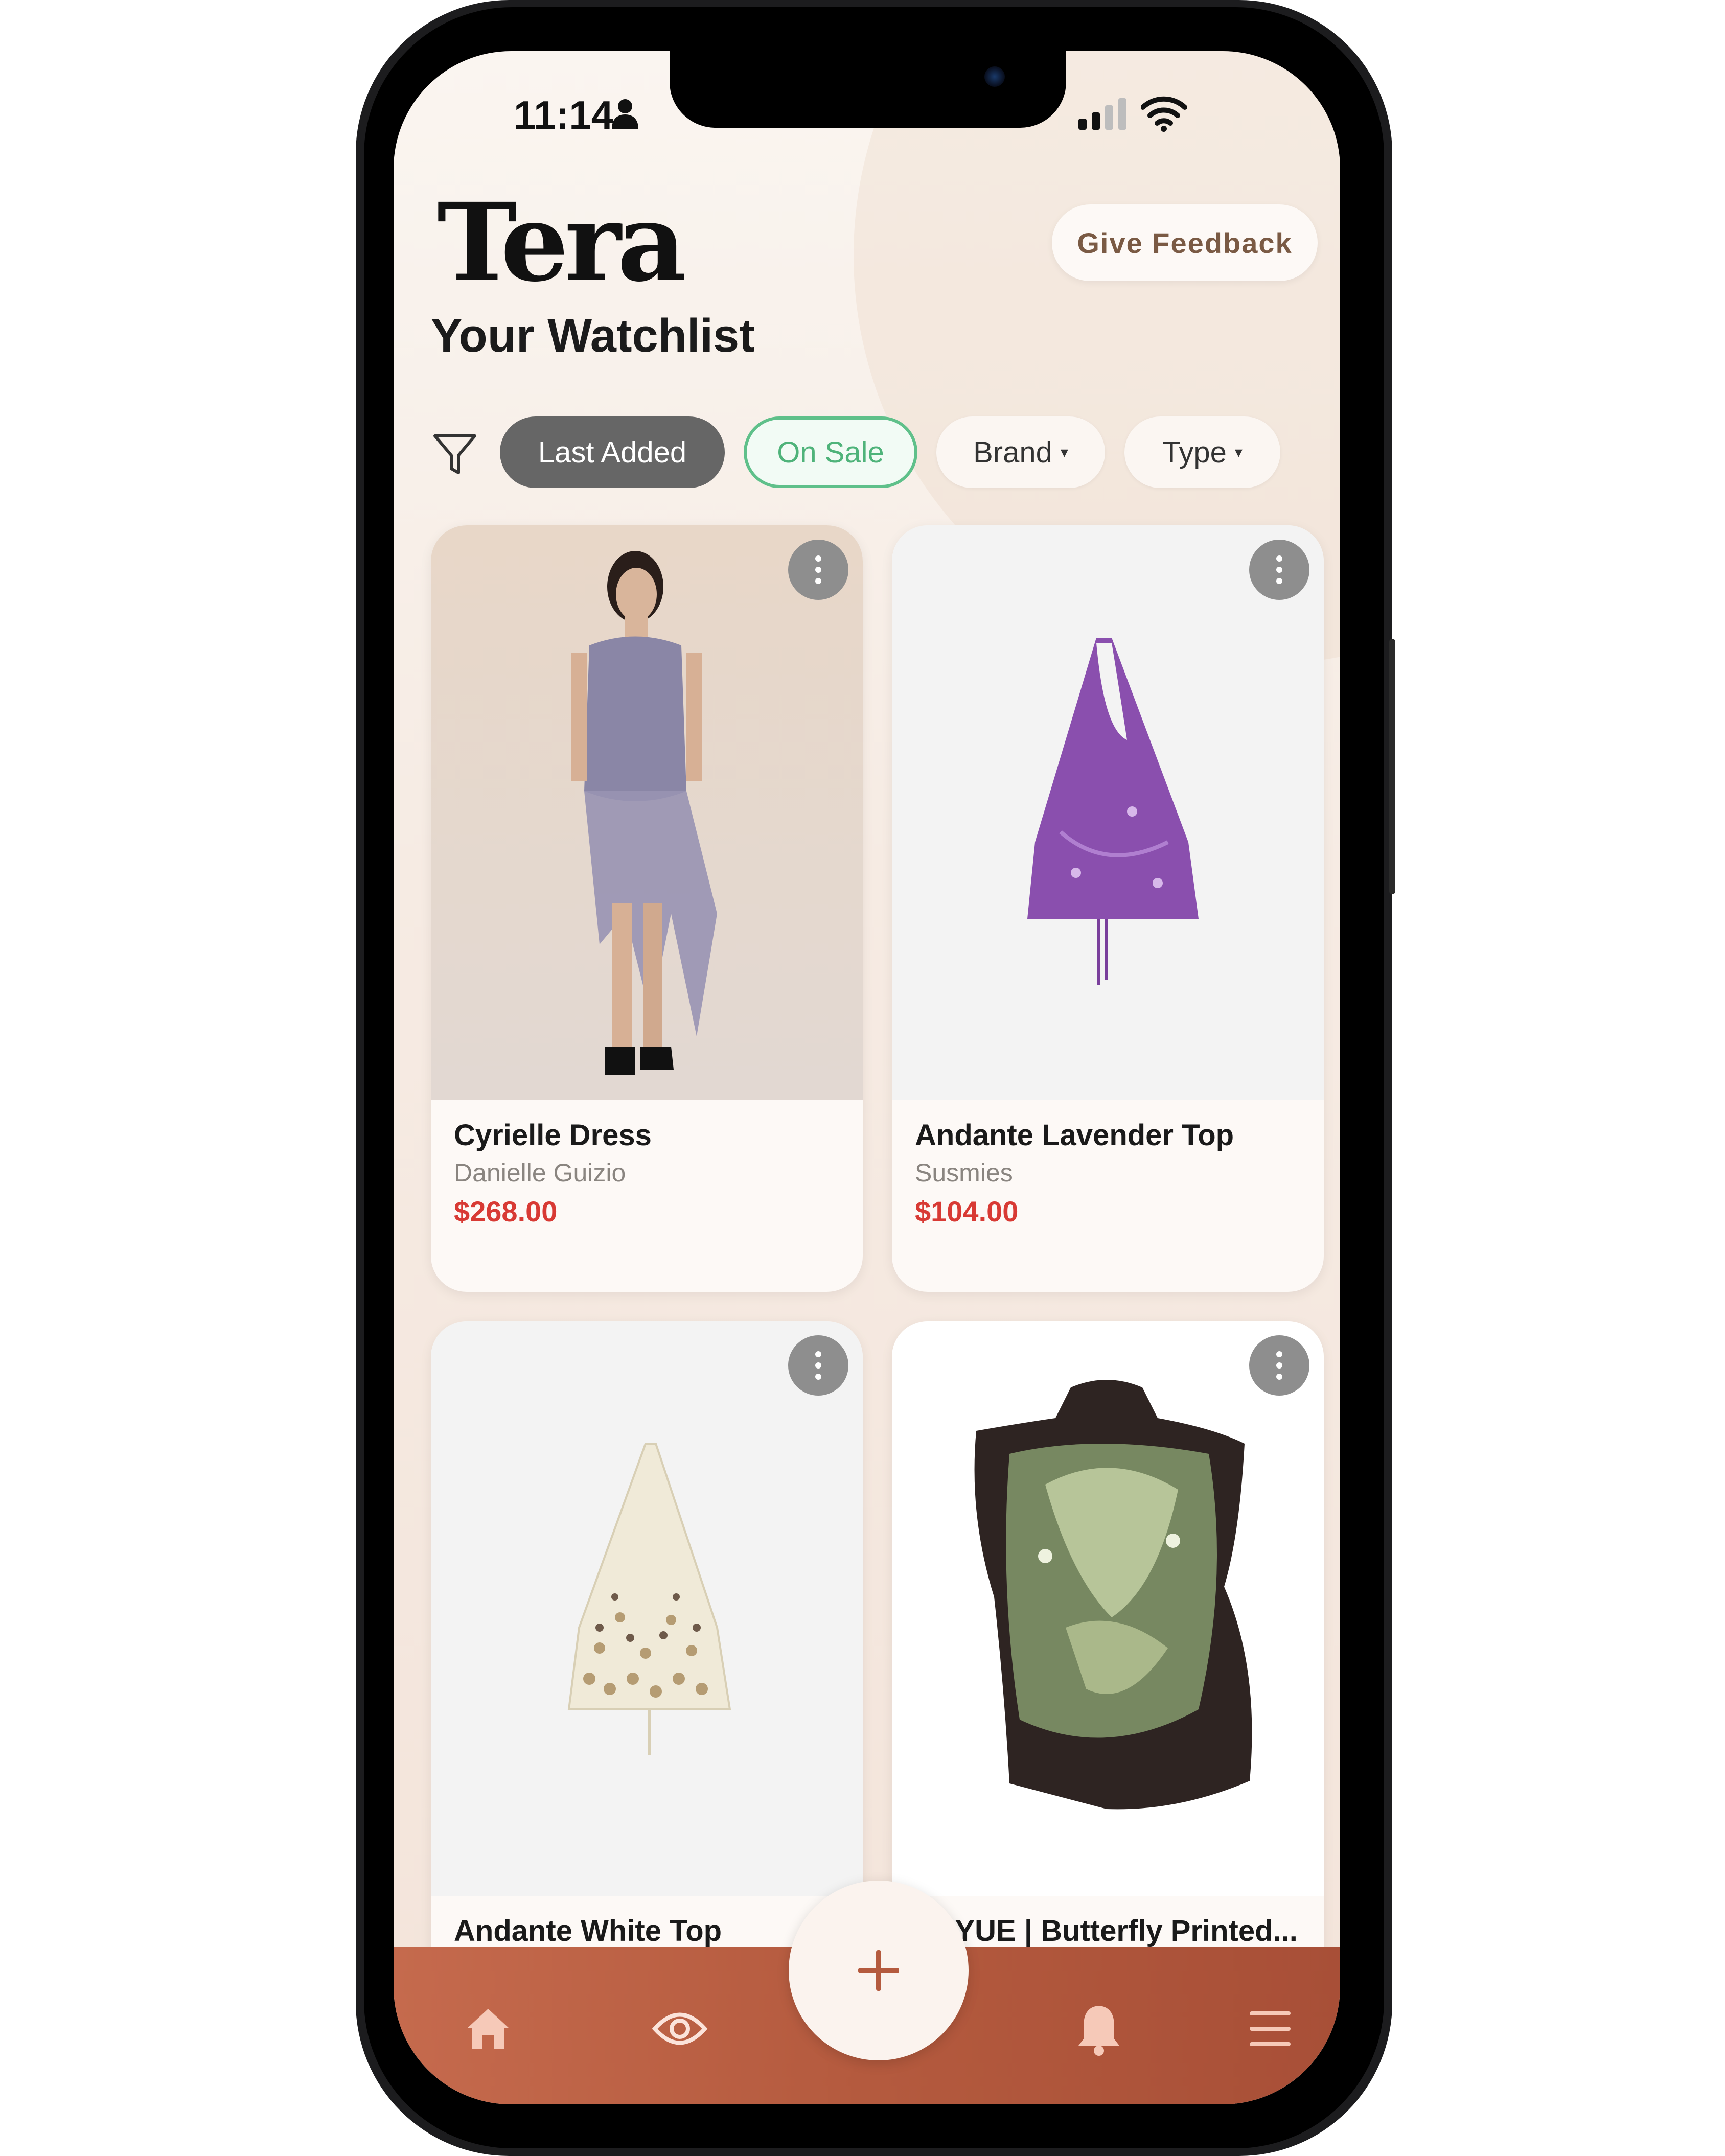 This screenshot has height=2156, width=1725. What do you see at coordinates (625, 114) in the screenshot?
I see `person-icon` at bounding box center [625, 114].